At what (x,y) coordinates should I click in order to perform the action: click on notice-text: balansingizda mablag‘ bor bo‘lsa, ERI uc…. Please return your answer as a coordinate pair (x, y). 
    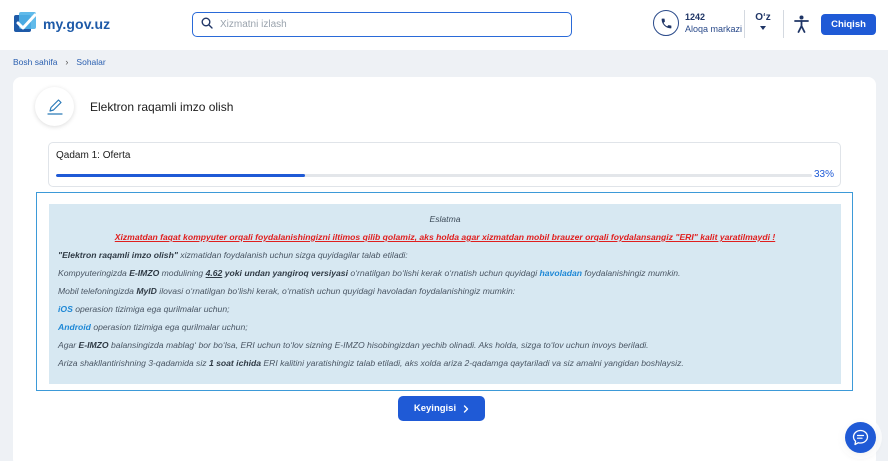
    Looking at the image, I should click on (378, 345).